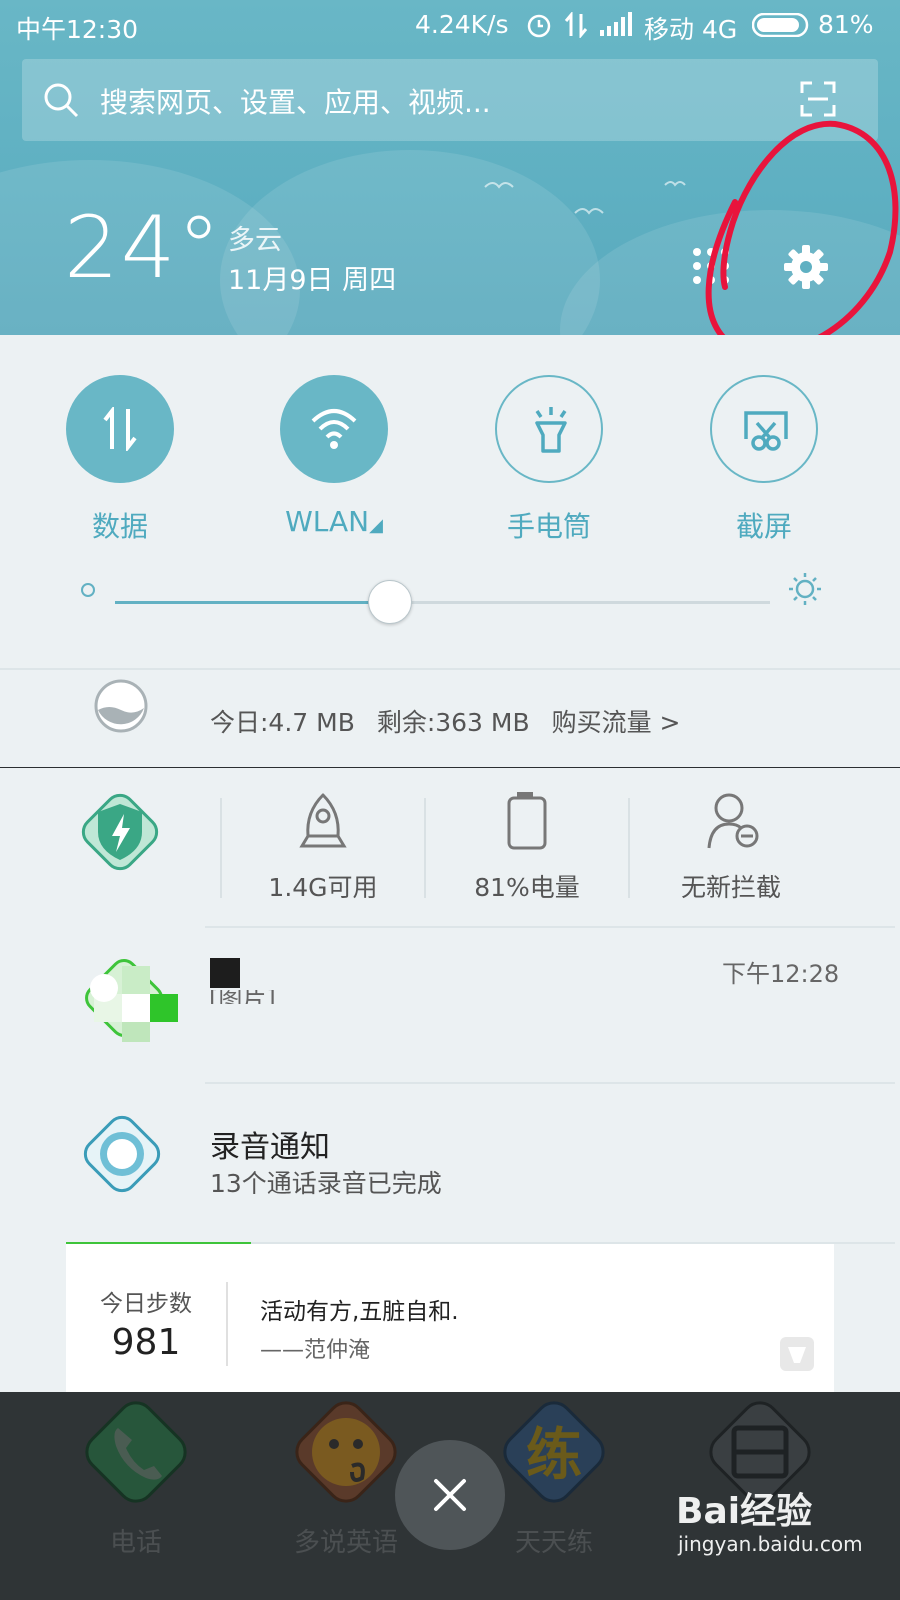 The width and height of the screenshot is (900, 1600). What do you see at coordinates (242, 997) in the screenshot?
I see `notification-text: [图片]` at bounding box center [242, 997].